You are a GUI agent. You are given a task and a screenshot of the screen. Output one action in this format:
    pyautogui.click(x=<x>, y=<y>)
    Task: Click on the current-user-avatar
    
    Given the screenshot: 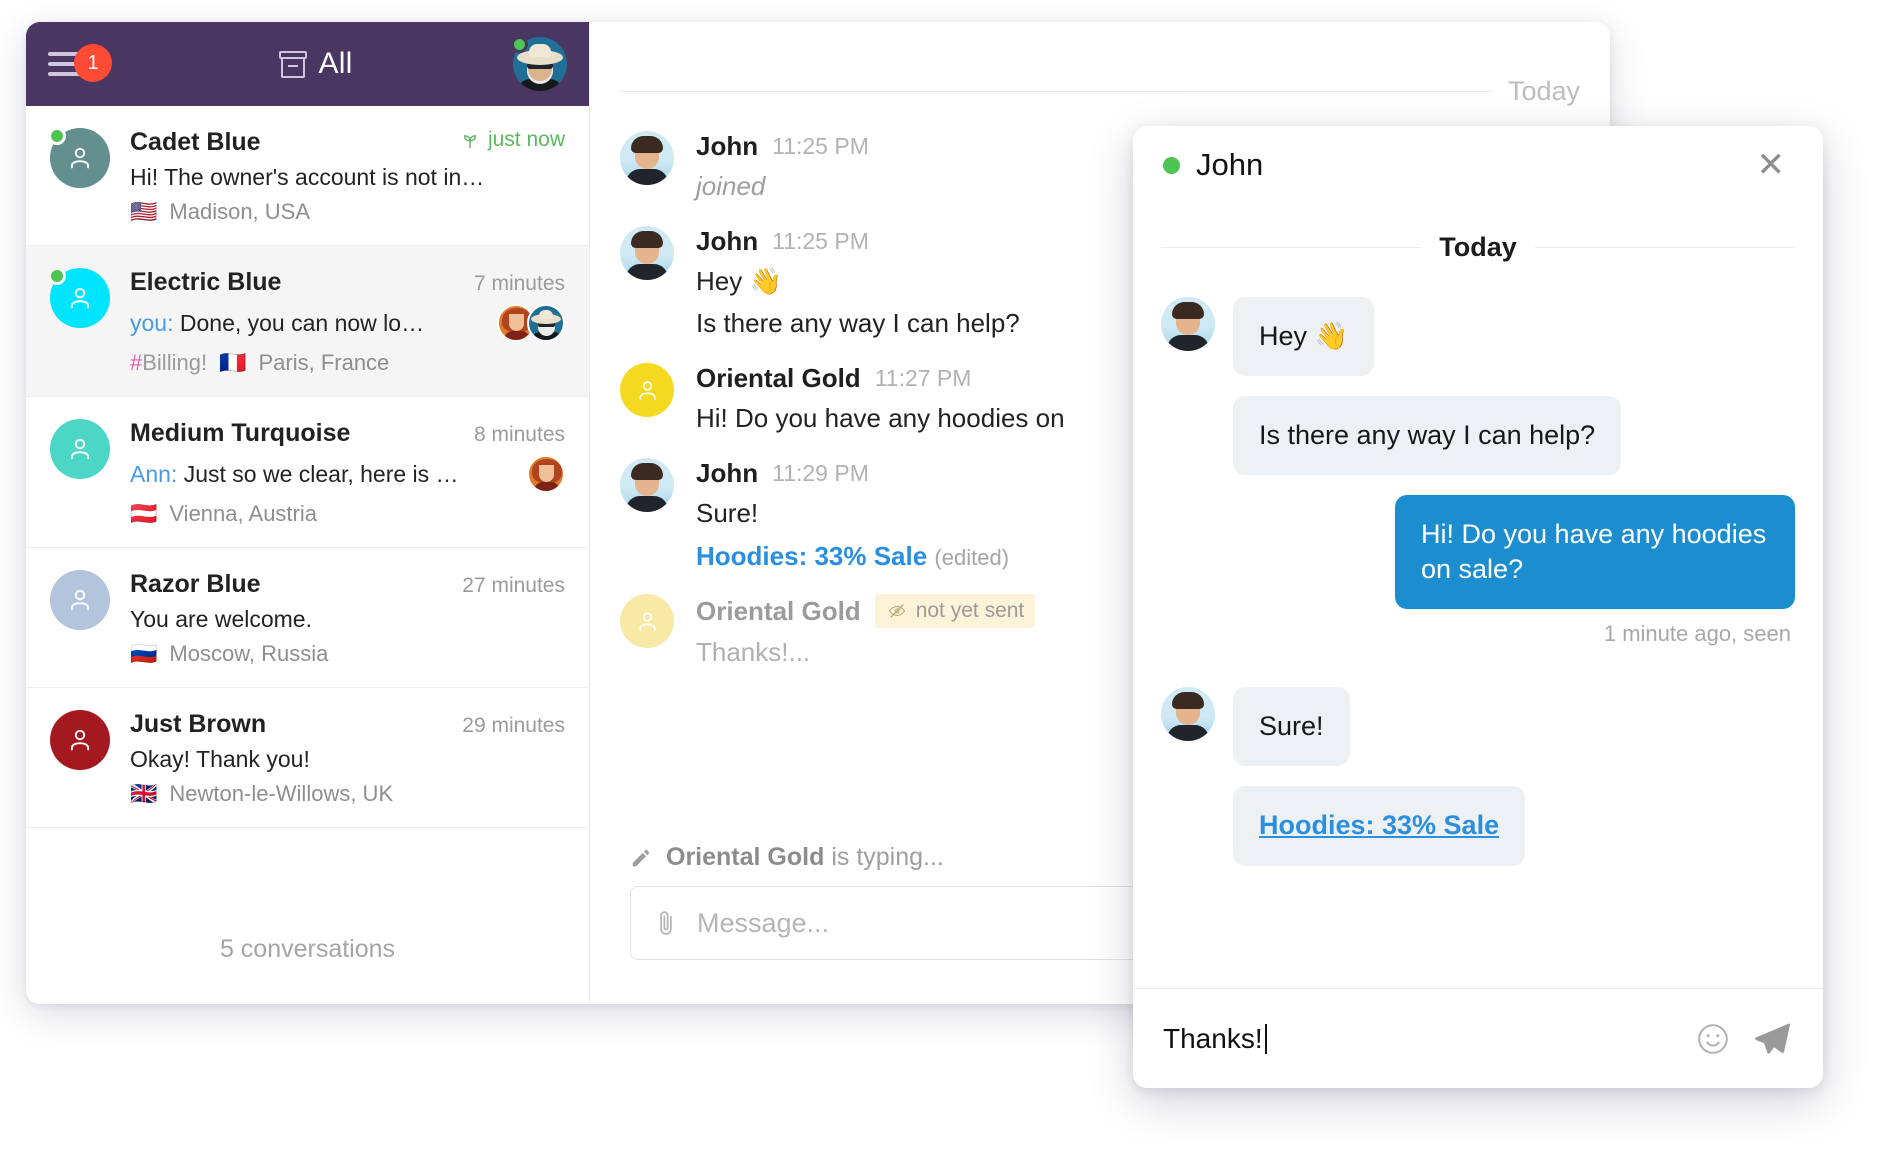 What is the action you would take?
    pyautogui.click(x=539, y=63)
    